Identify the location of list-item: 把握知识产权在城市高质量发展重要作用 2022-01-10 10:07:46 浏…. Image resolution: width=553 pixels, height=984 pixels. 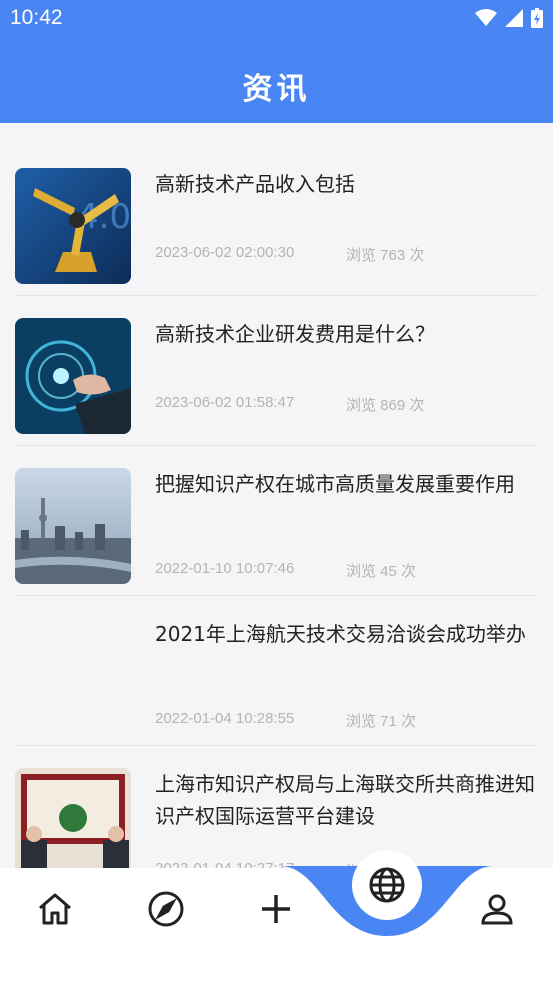
(276, 521).